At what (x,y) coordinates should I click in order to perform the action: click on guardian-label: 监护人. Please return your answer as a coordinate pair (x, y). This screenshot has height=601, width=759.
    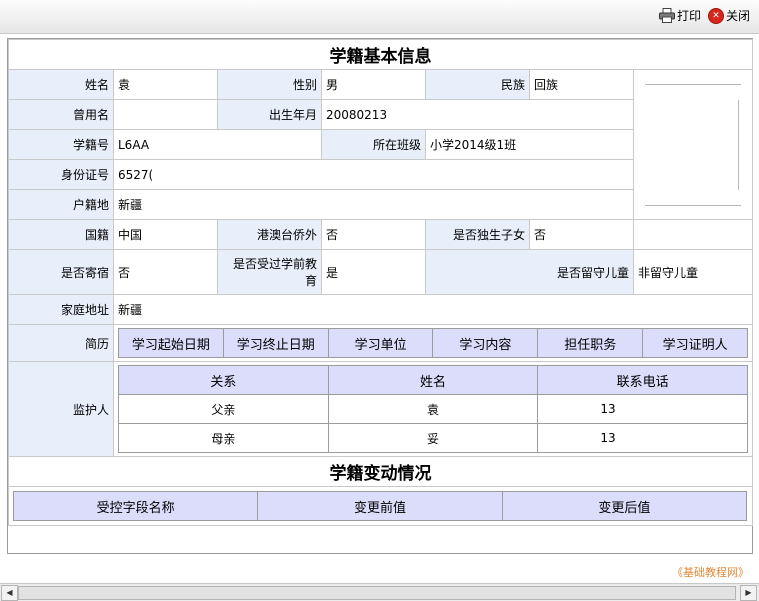
    Looking at the image, I should click on (61, 409).